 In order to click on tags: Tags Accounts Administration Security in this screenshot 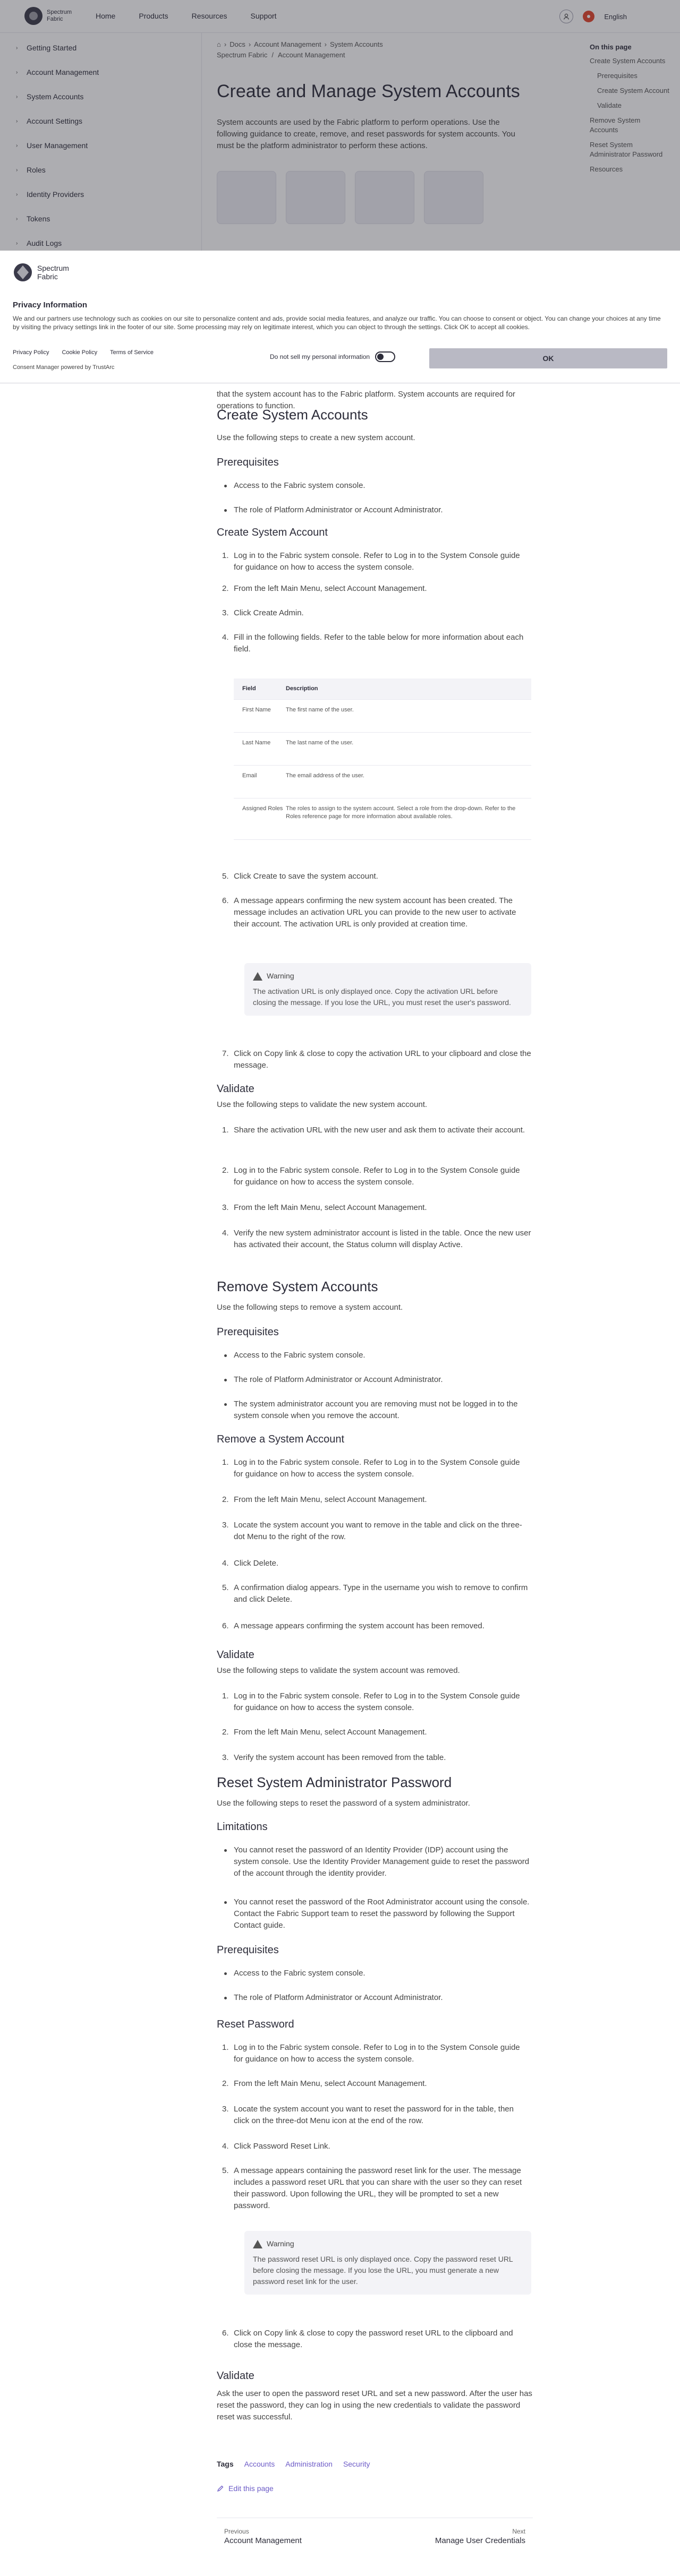, I will do `click(293, 2464)`.